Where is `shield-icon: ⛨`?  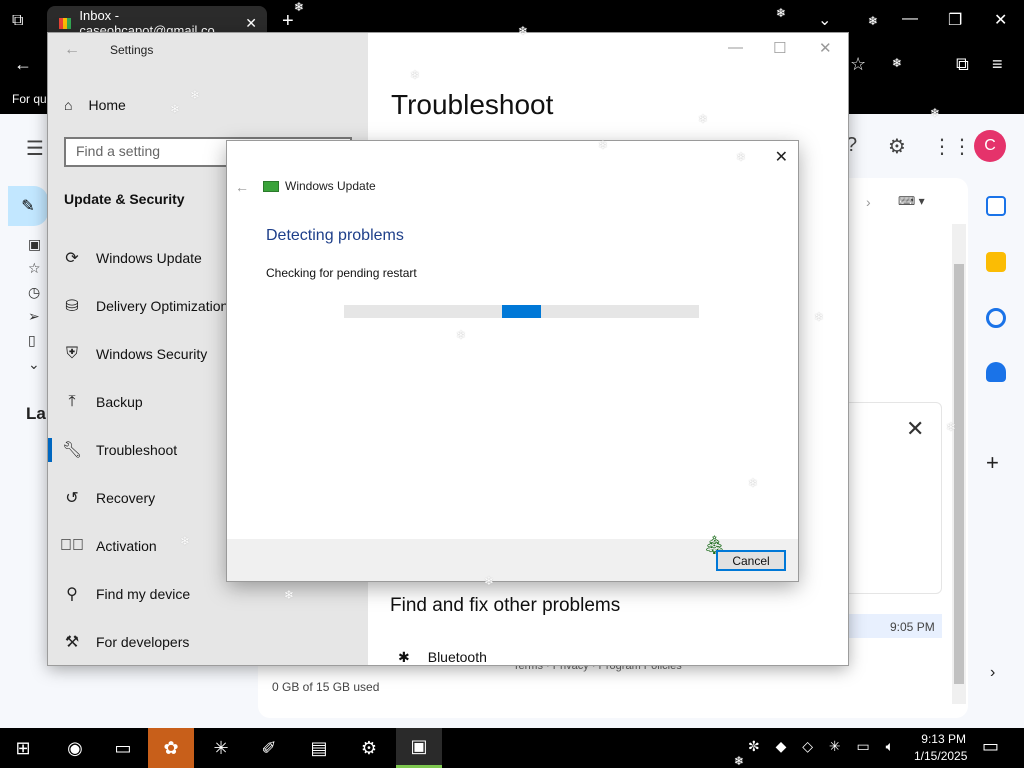 shield-icon: ⛨ is located at coordinates (71, 353).